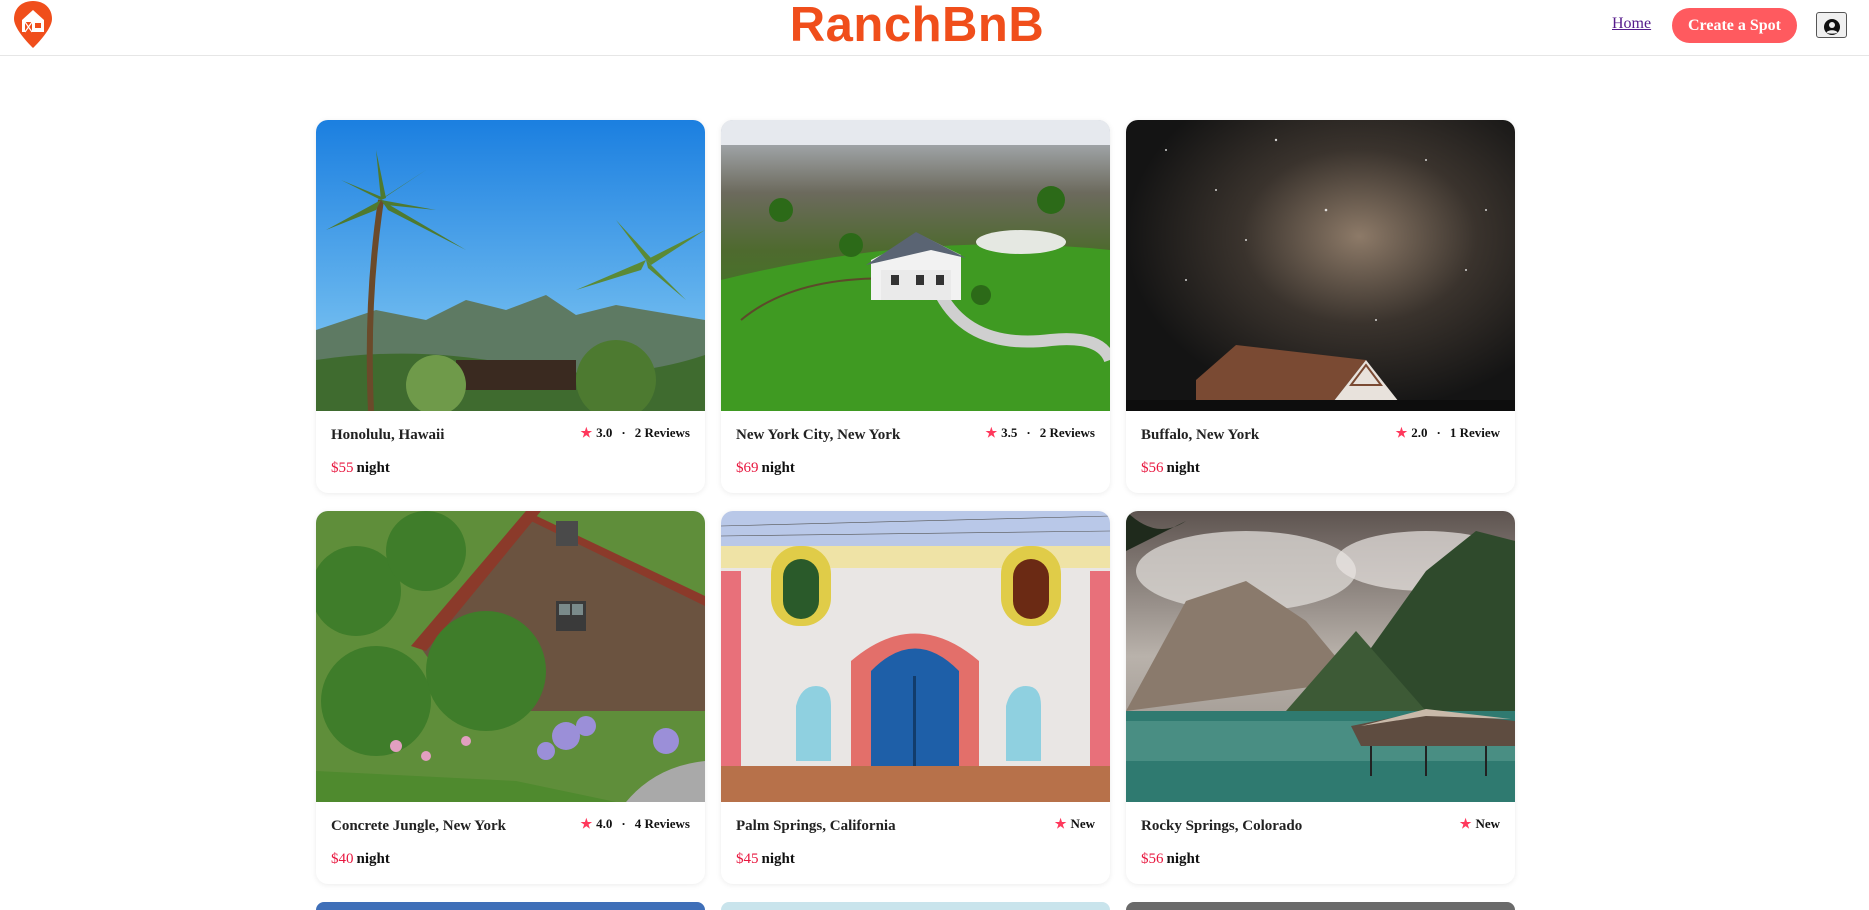 The width and height of the screenshot is (1869, 910). Describe the element at coordinates (816, 826) in the screenshot. I see `spot-location: Palm Springs, California` at that location.